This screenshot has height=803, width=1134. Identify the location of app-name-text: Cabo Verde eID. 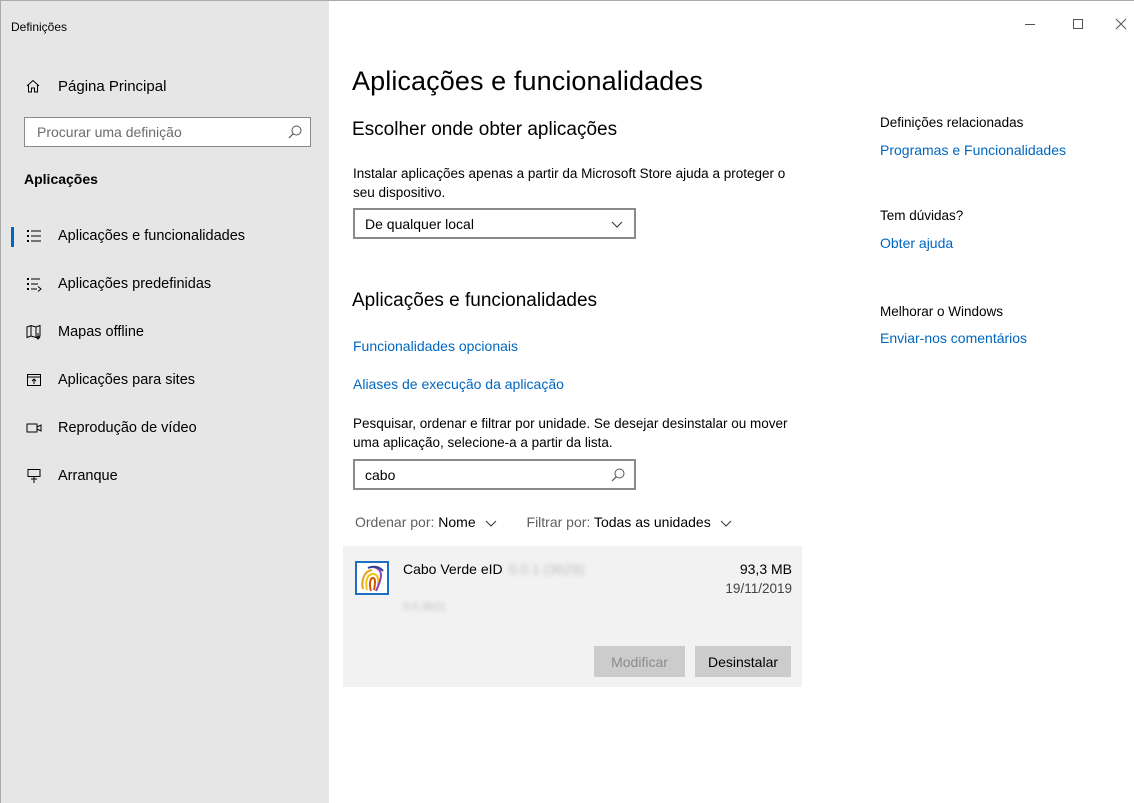
(453, 569).